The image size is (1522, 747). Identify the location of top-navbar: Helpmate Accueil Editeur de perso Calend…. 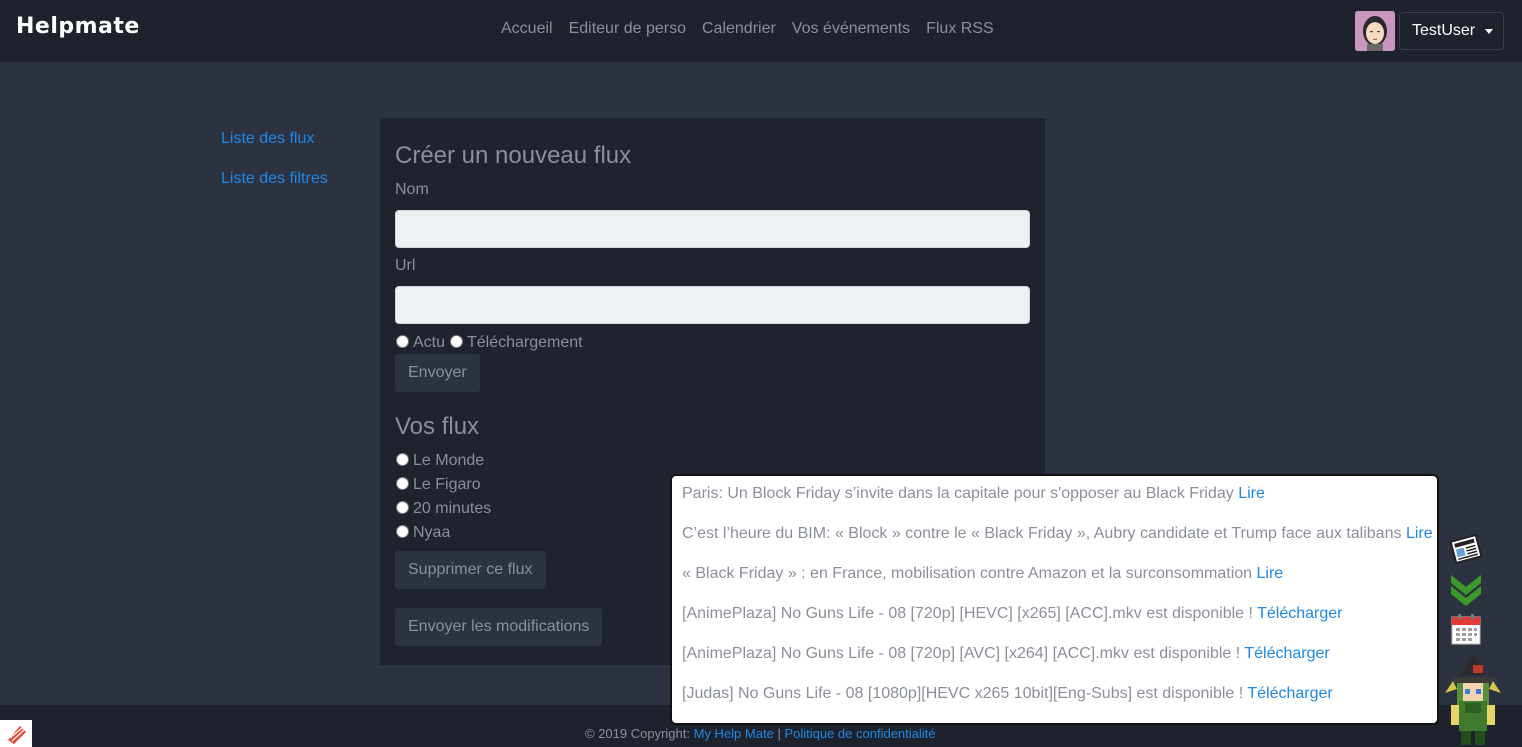
(761, 31).